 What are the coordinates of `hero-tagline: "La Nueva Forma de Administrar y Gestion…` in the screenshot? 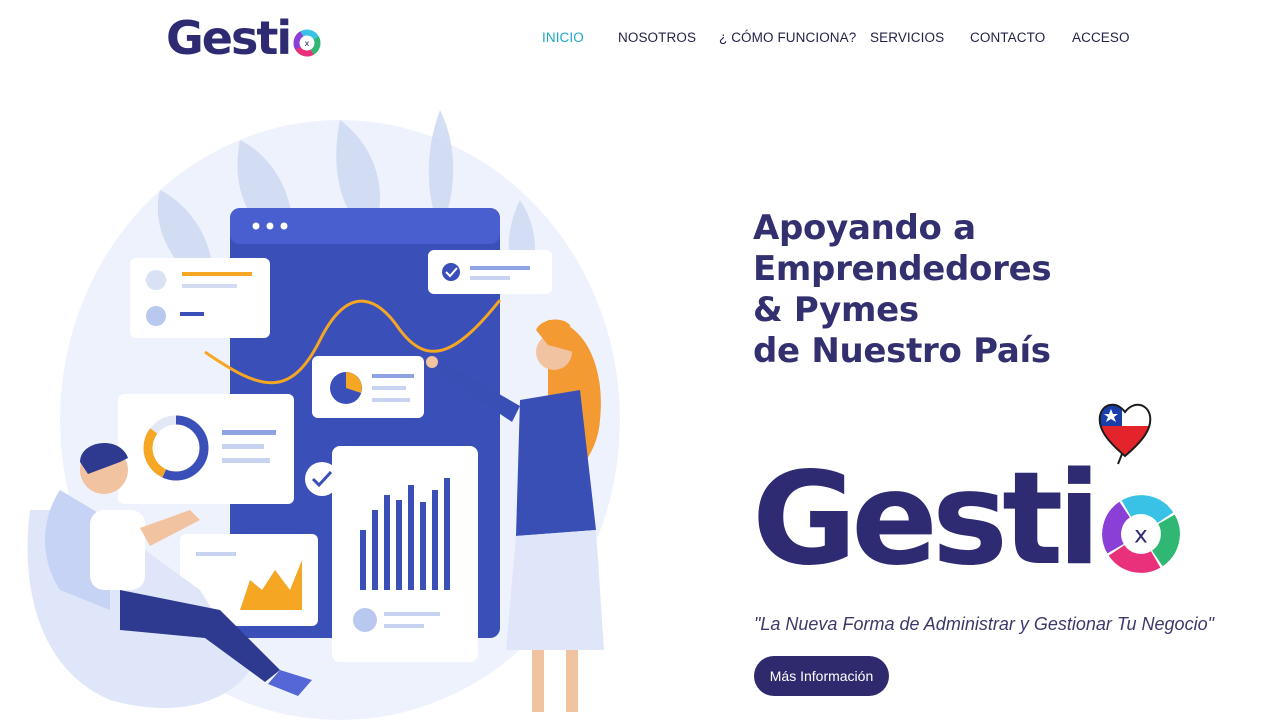 It's located at (984, 624).